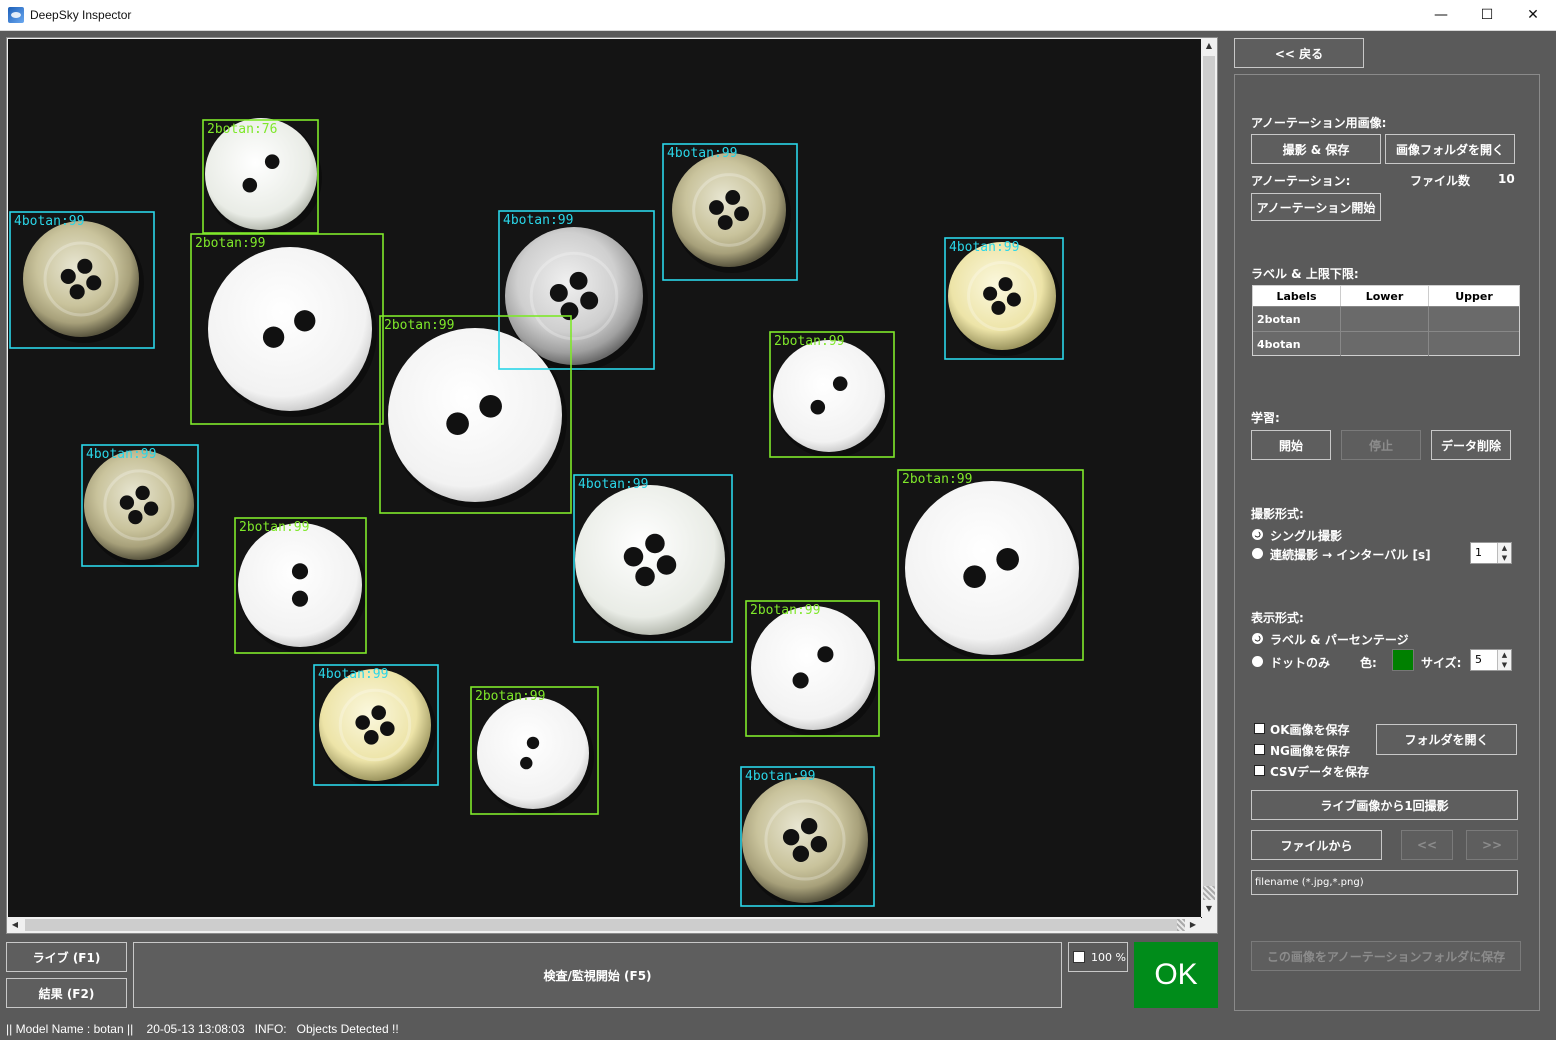 This screenshot has height=1040, width=1556. What do you see at coordinates (597, 975) in the screenshot?
I see `inspect-start-button: 検査/監視開始 (F5)` at bounding box center [597, 975].